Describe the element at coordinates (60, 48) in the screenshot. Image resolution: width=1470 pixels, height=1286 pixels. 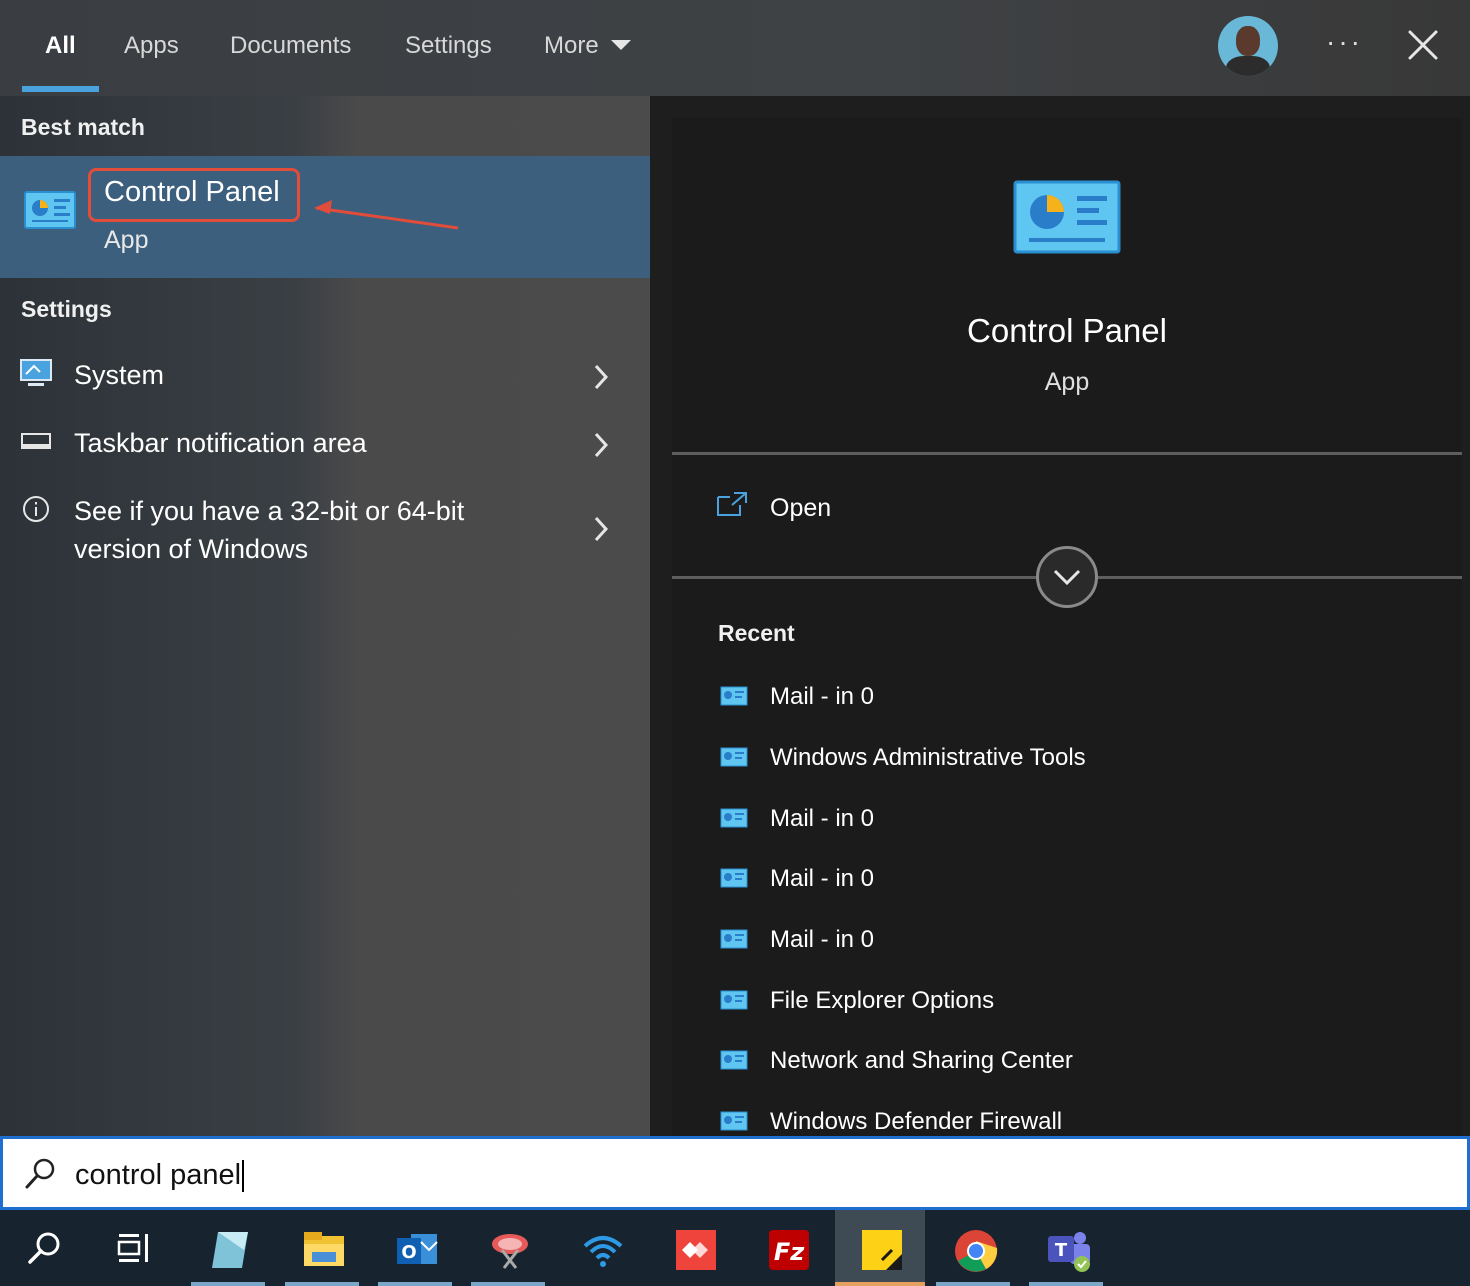
I see `tab-all: All` at that location.